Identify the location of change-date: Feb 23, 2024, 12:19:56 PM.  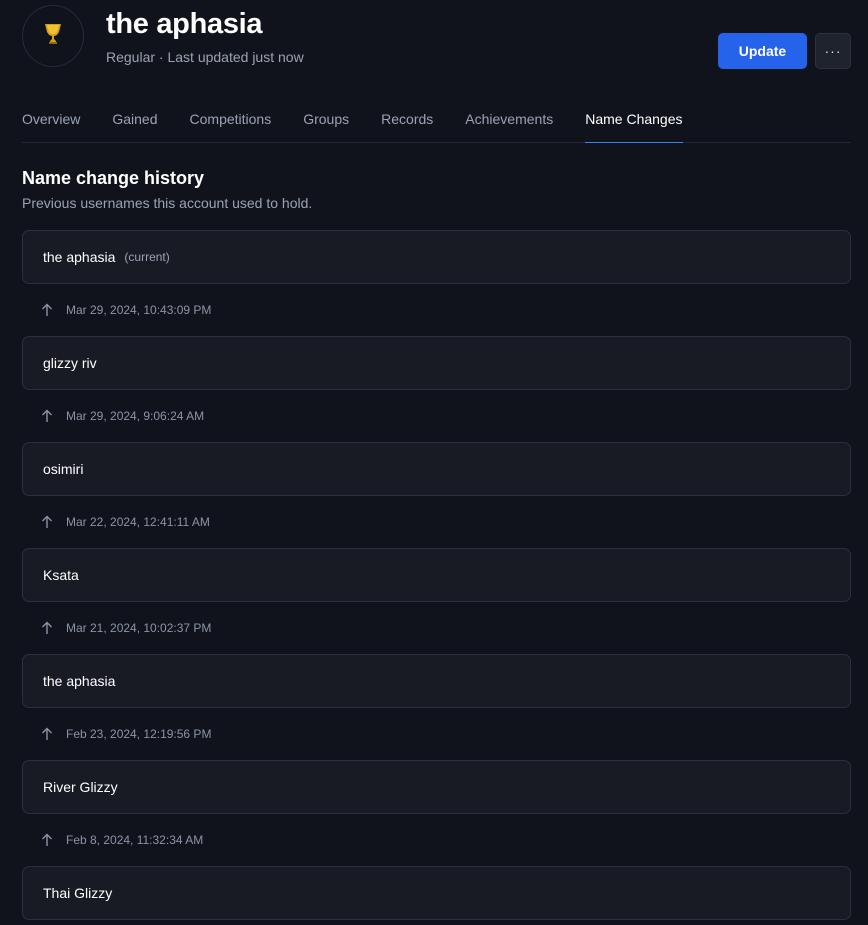
(139, 734).